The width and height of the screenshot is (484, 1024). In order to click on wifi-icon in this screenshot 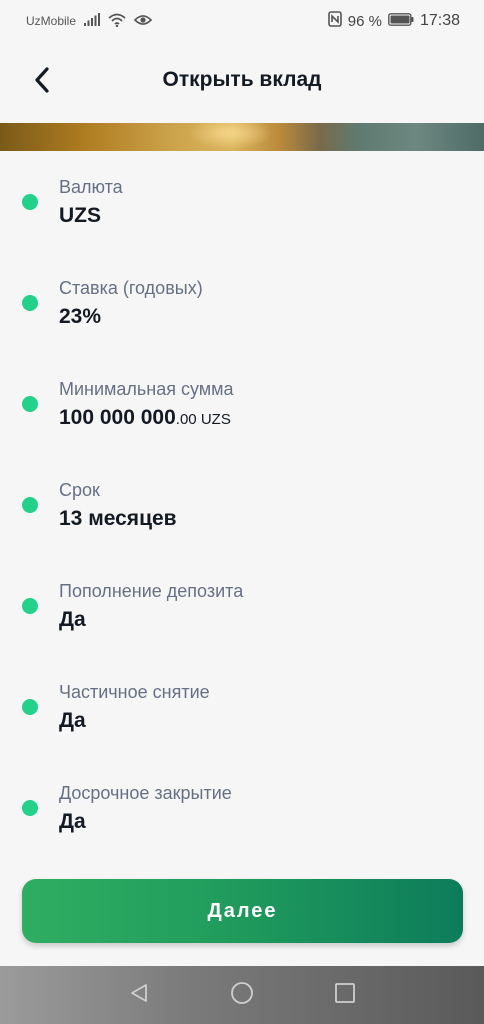, I will do `click(117, 21)`.